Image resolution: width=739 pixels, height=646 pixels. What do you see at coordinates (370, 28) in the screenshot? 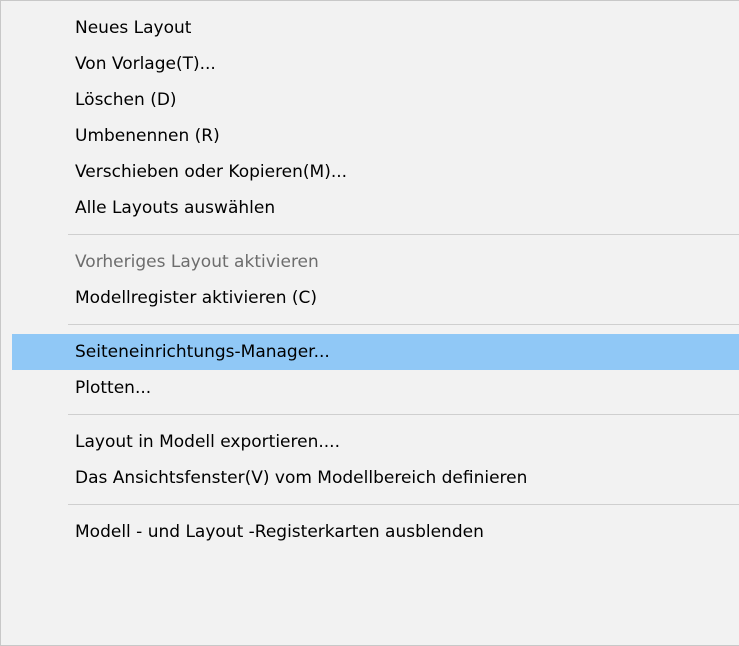
I see `menu-item-new-layout: Neues Layout` at bounding box center [370, 28].